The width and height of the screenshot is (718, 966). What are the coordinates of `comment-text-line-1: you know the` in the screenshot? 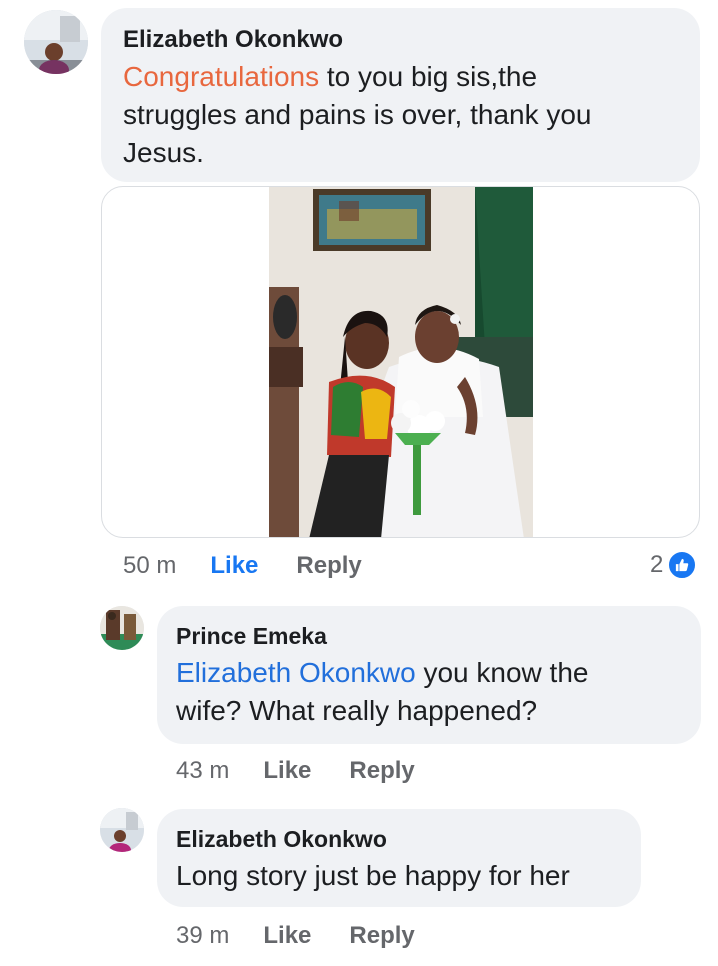 It's located at (502, 672).